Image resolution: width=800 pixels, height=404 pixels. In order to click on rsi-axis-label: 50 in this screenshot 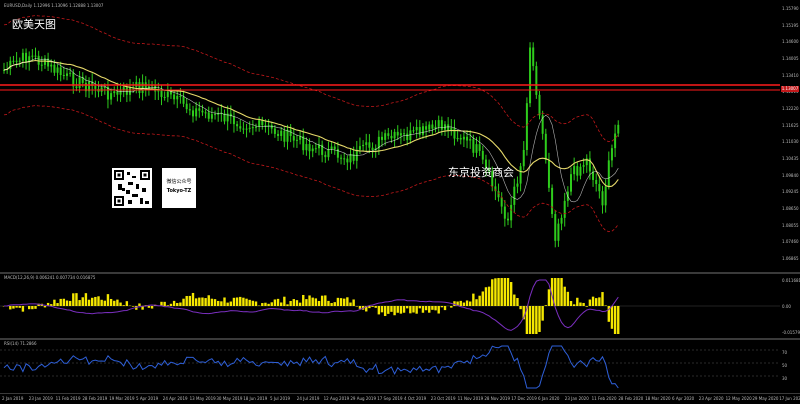, I will do `click(784, 365)`.